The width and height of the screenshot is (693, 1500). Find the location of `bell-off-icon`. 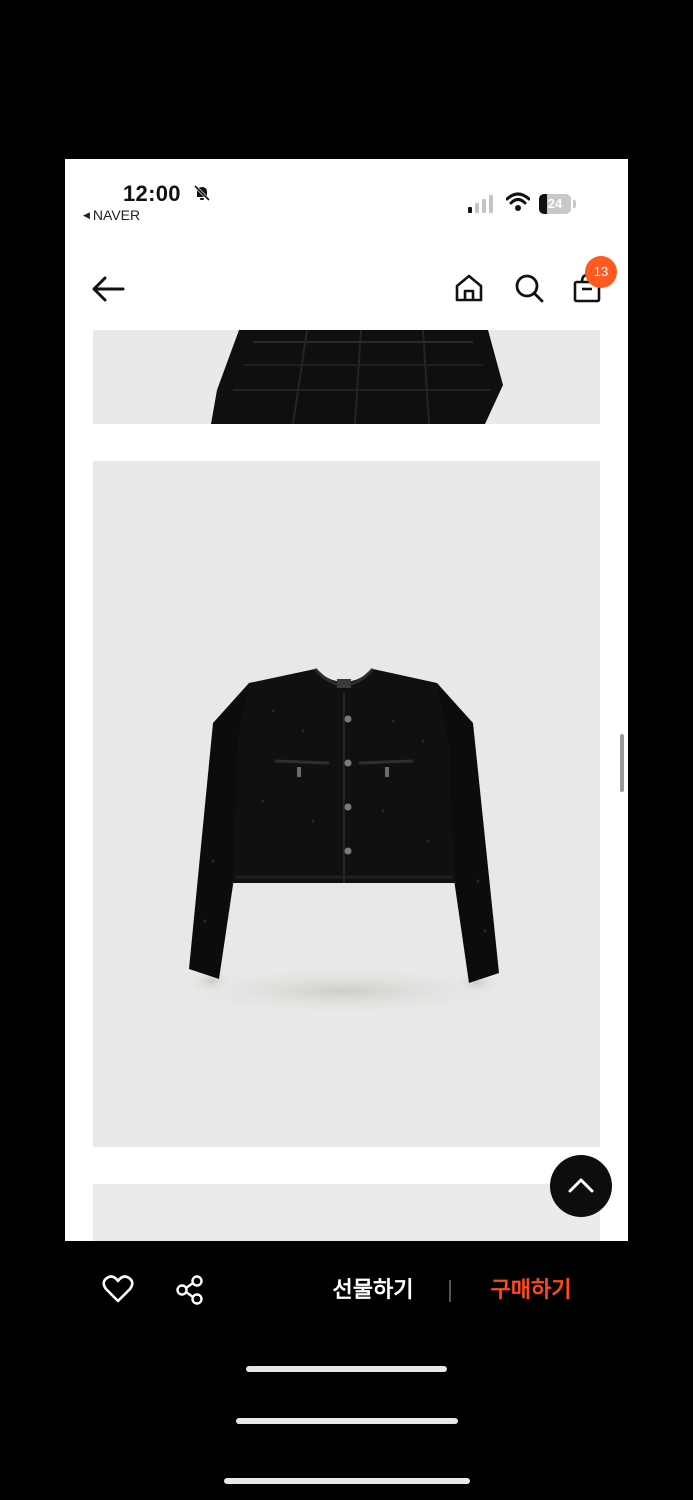

bell-off-icon is located at coordinates (202, 193).